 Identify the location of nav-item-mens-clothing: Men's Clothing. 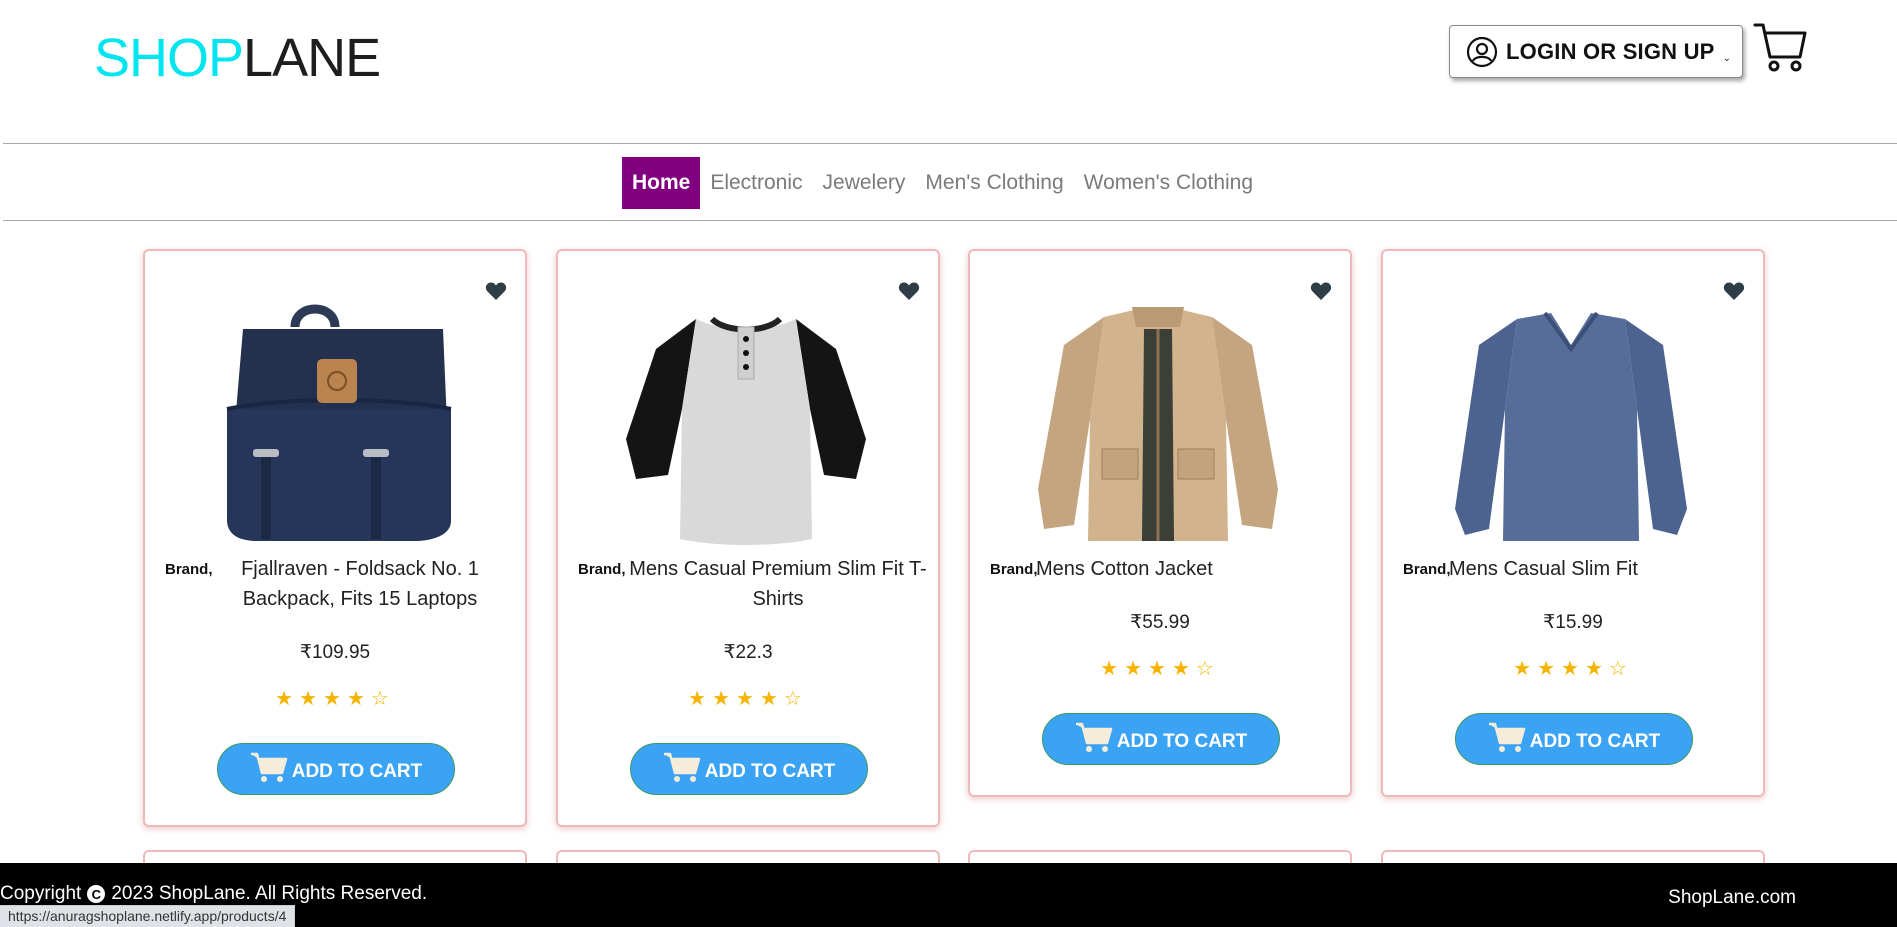
(994, 183).